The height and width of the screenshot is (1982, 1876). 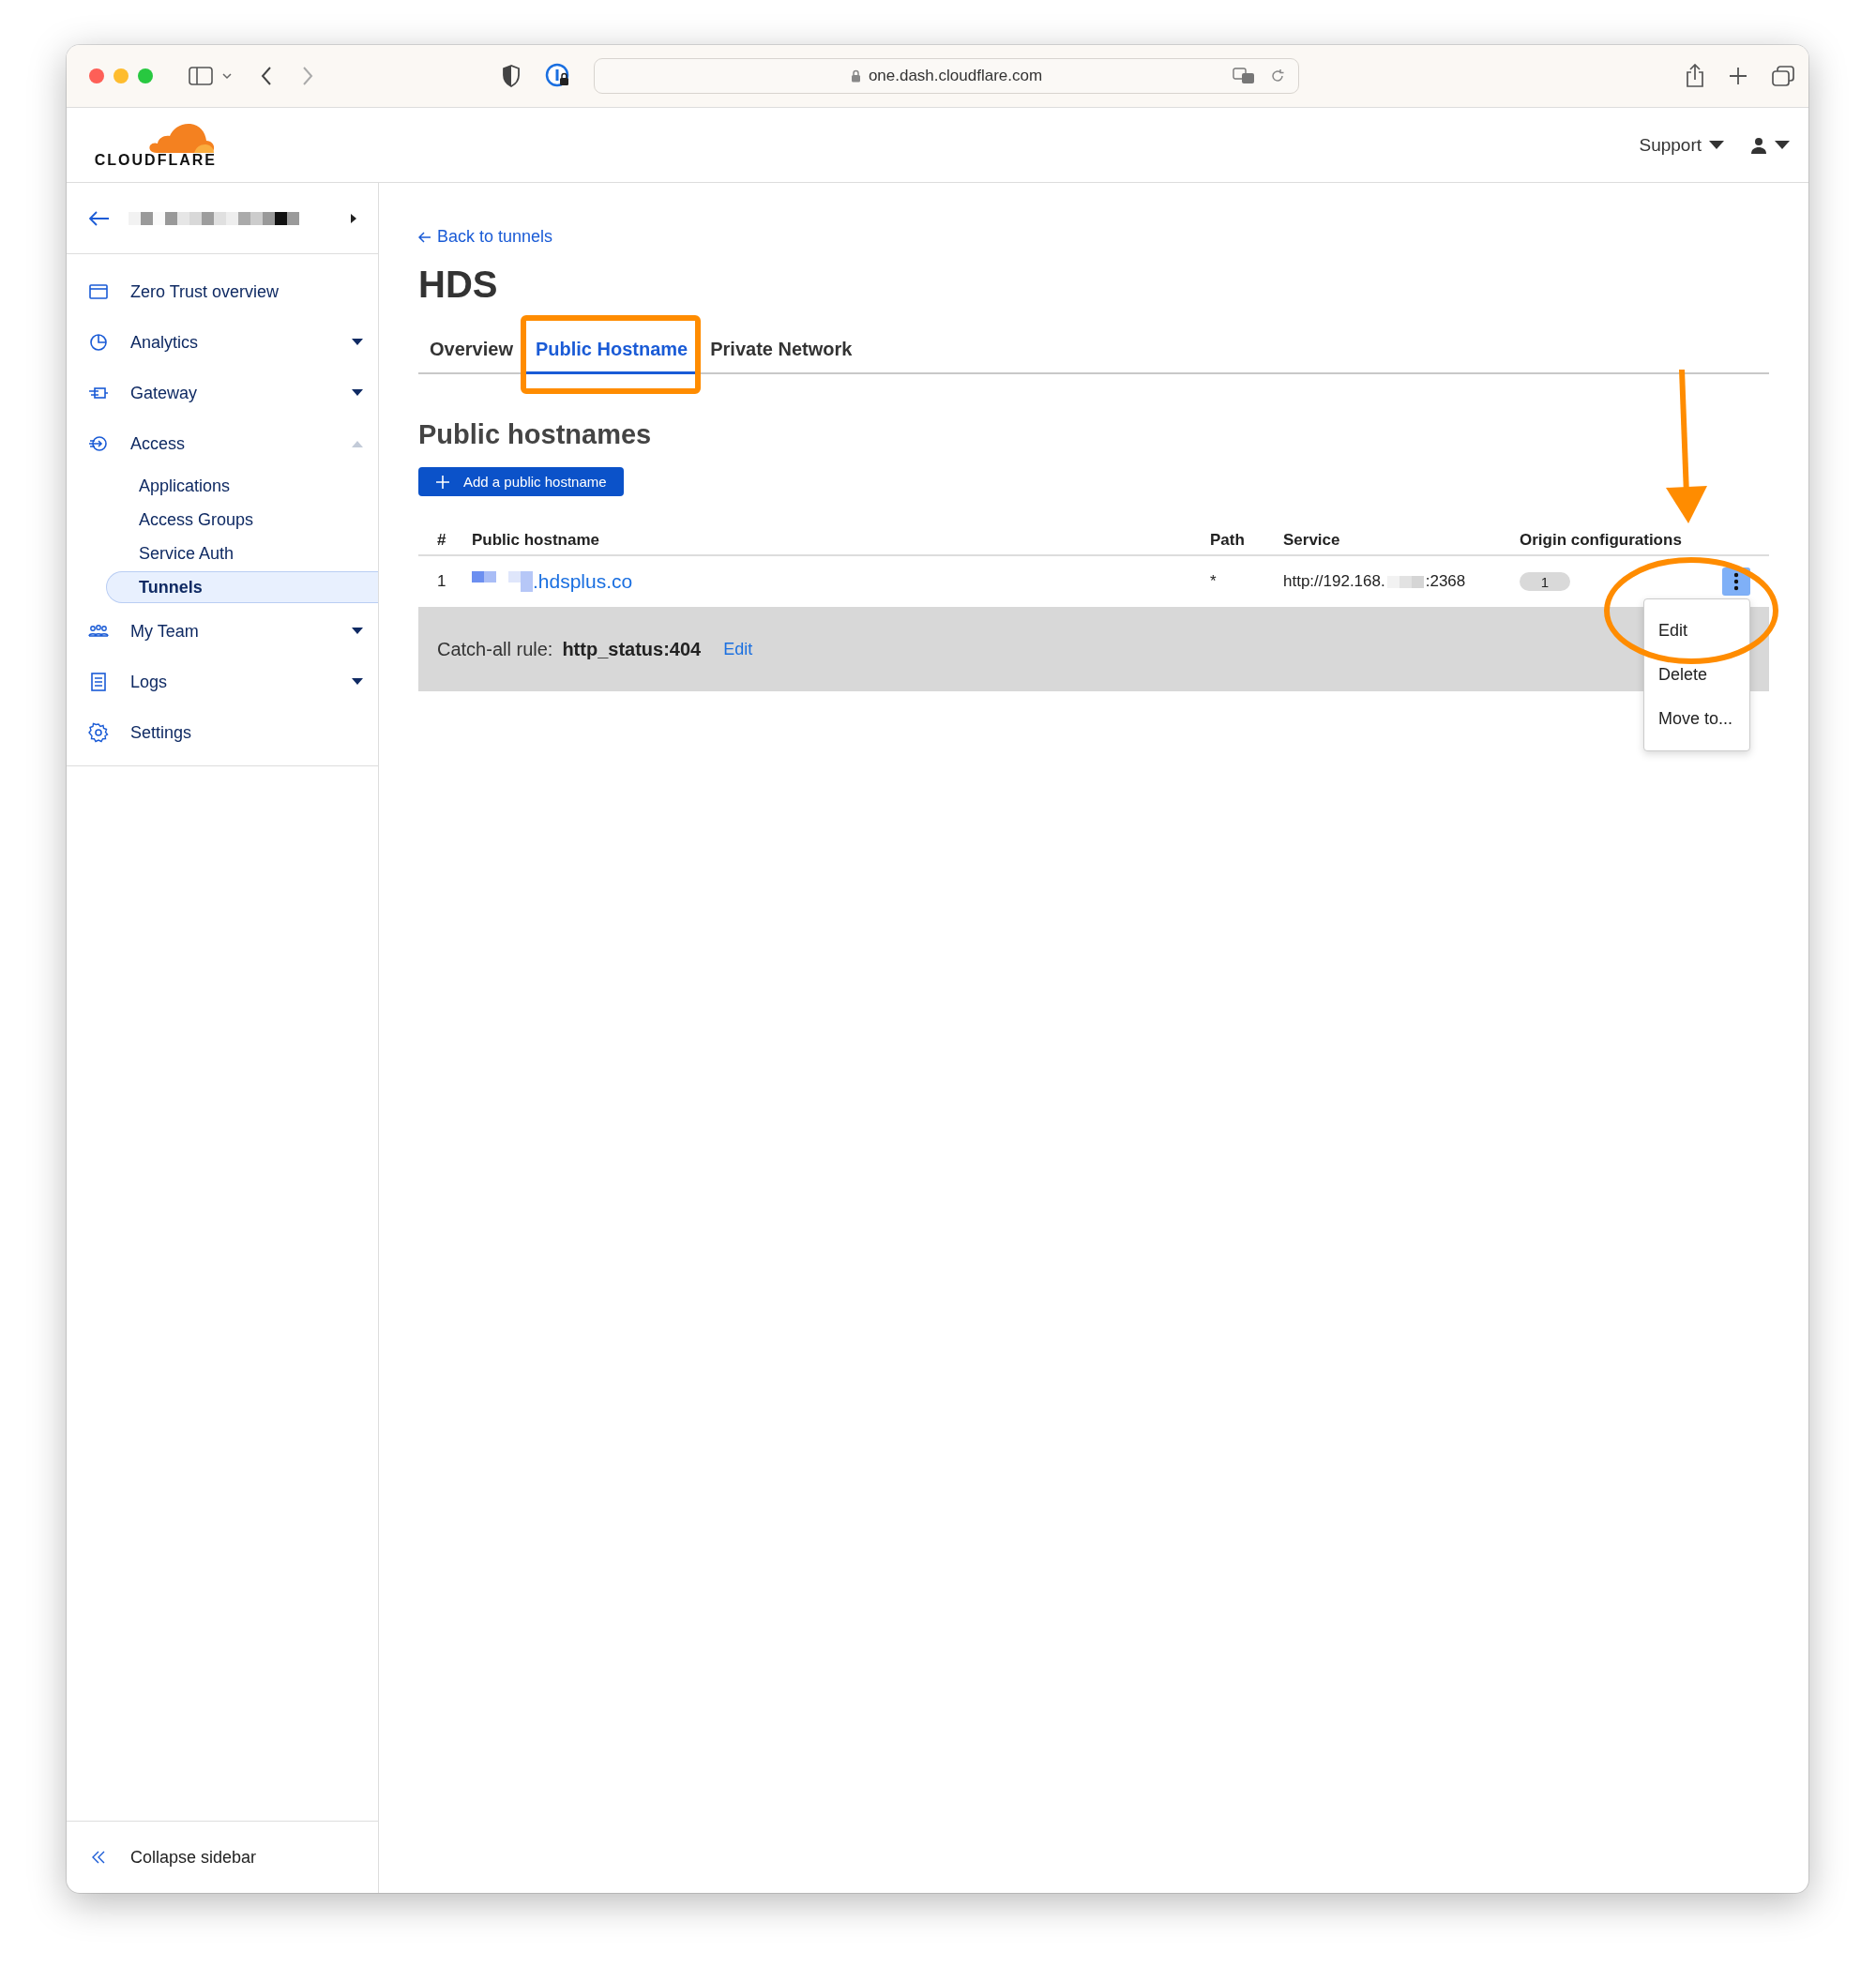 I want to click on url-text: one.dash.cloudflare.com, so click(x=955, y=76).